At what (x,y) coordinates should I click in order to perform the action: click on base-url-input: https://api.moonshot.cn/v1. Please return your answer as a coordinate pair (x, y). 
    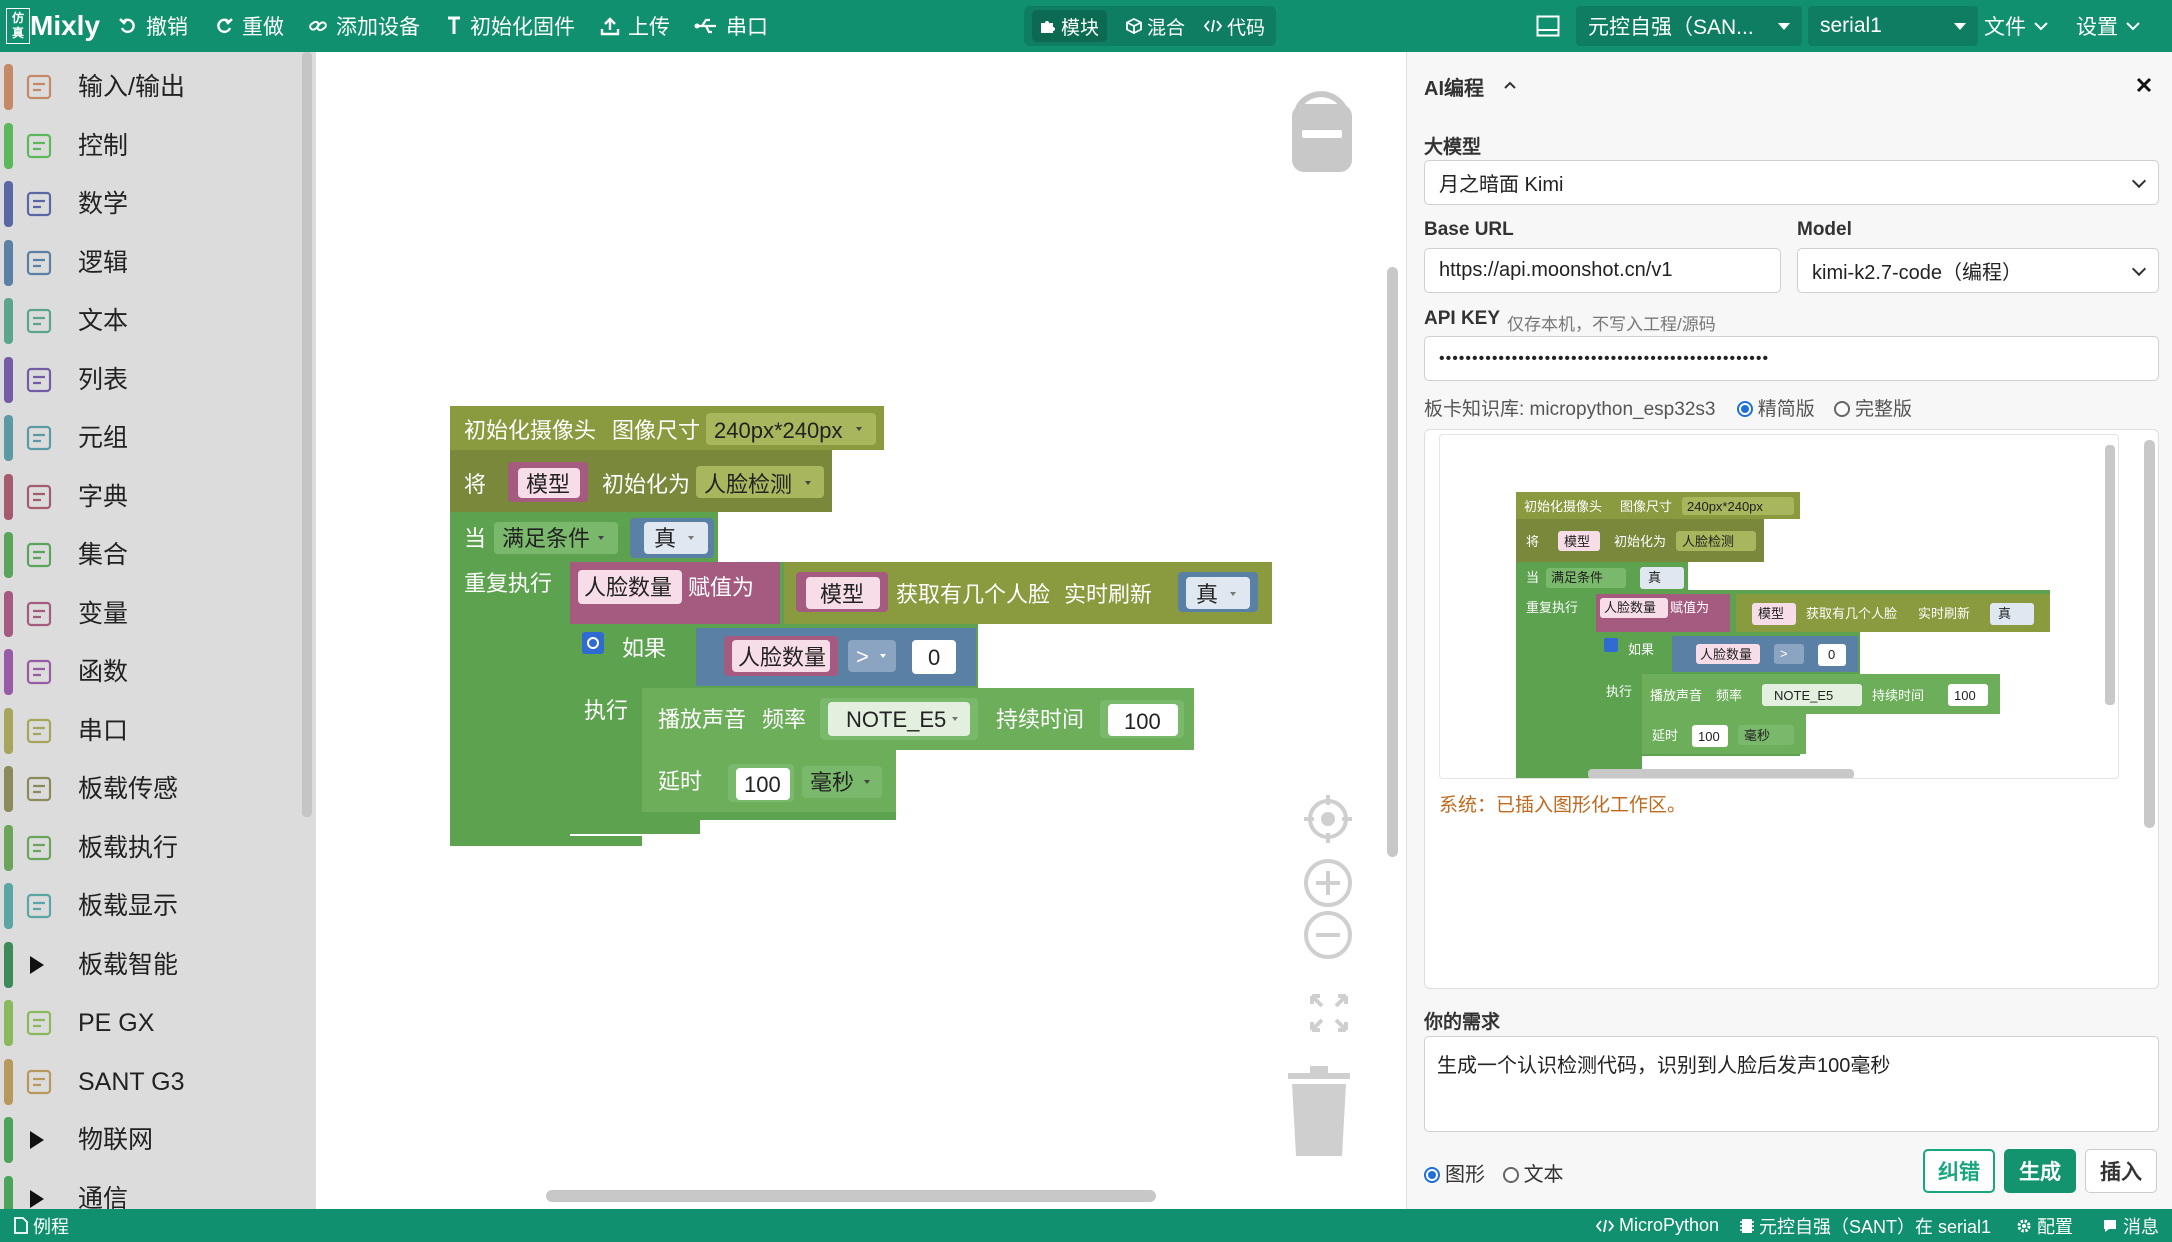
    Looking at the image, I should click on (1602, 270).